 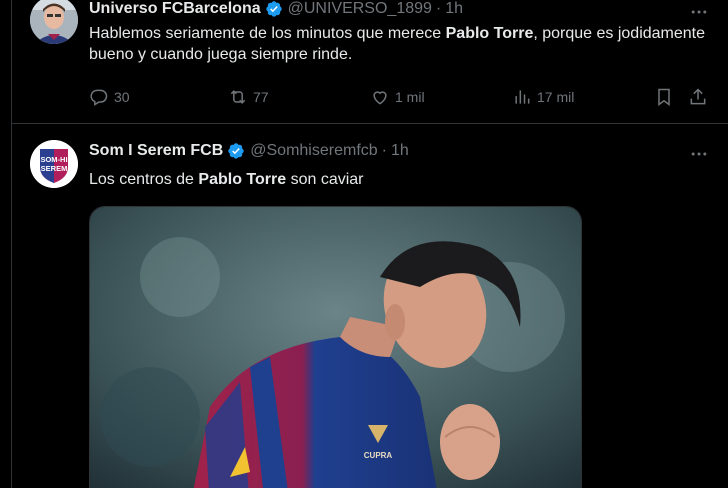 I want to click on tweet-header: Som I Serem FCB @Somhiseremfcb · 1h, so click(x=249, y=151).